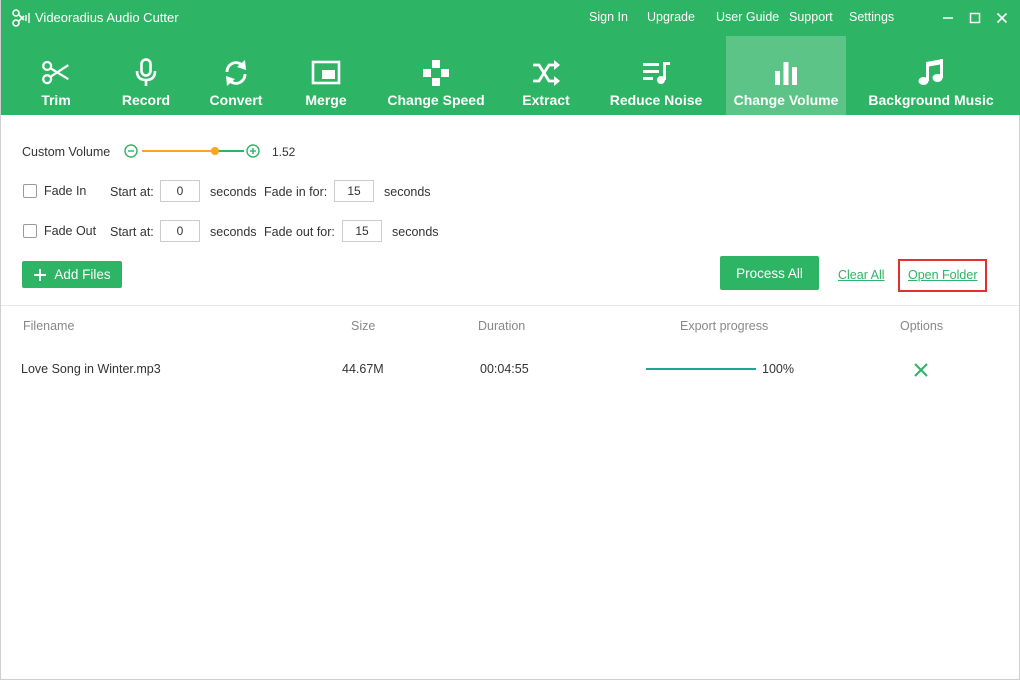 The image size is (1020, 680). Describe the element at coordinates (146, 100) in the screenshot. I see `tool-record-label: Record` at that location.